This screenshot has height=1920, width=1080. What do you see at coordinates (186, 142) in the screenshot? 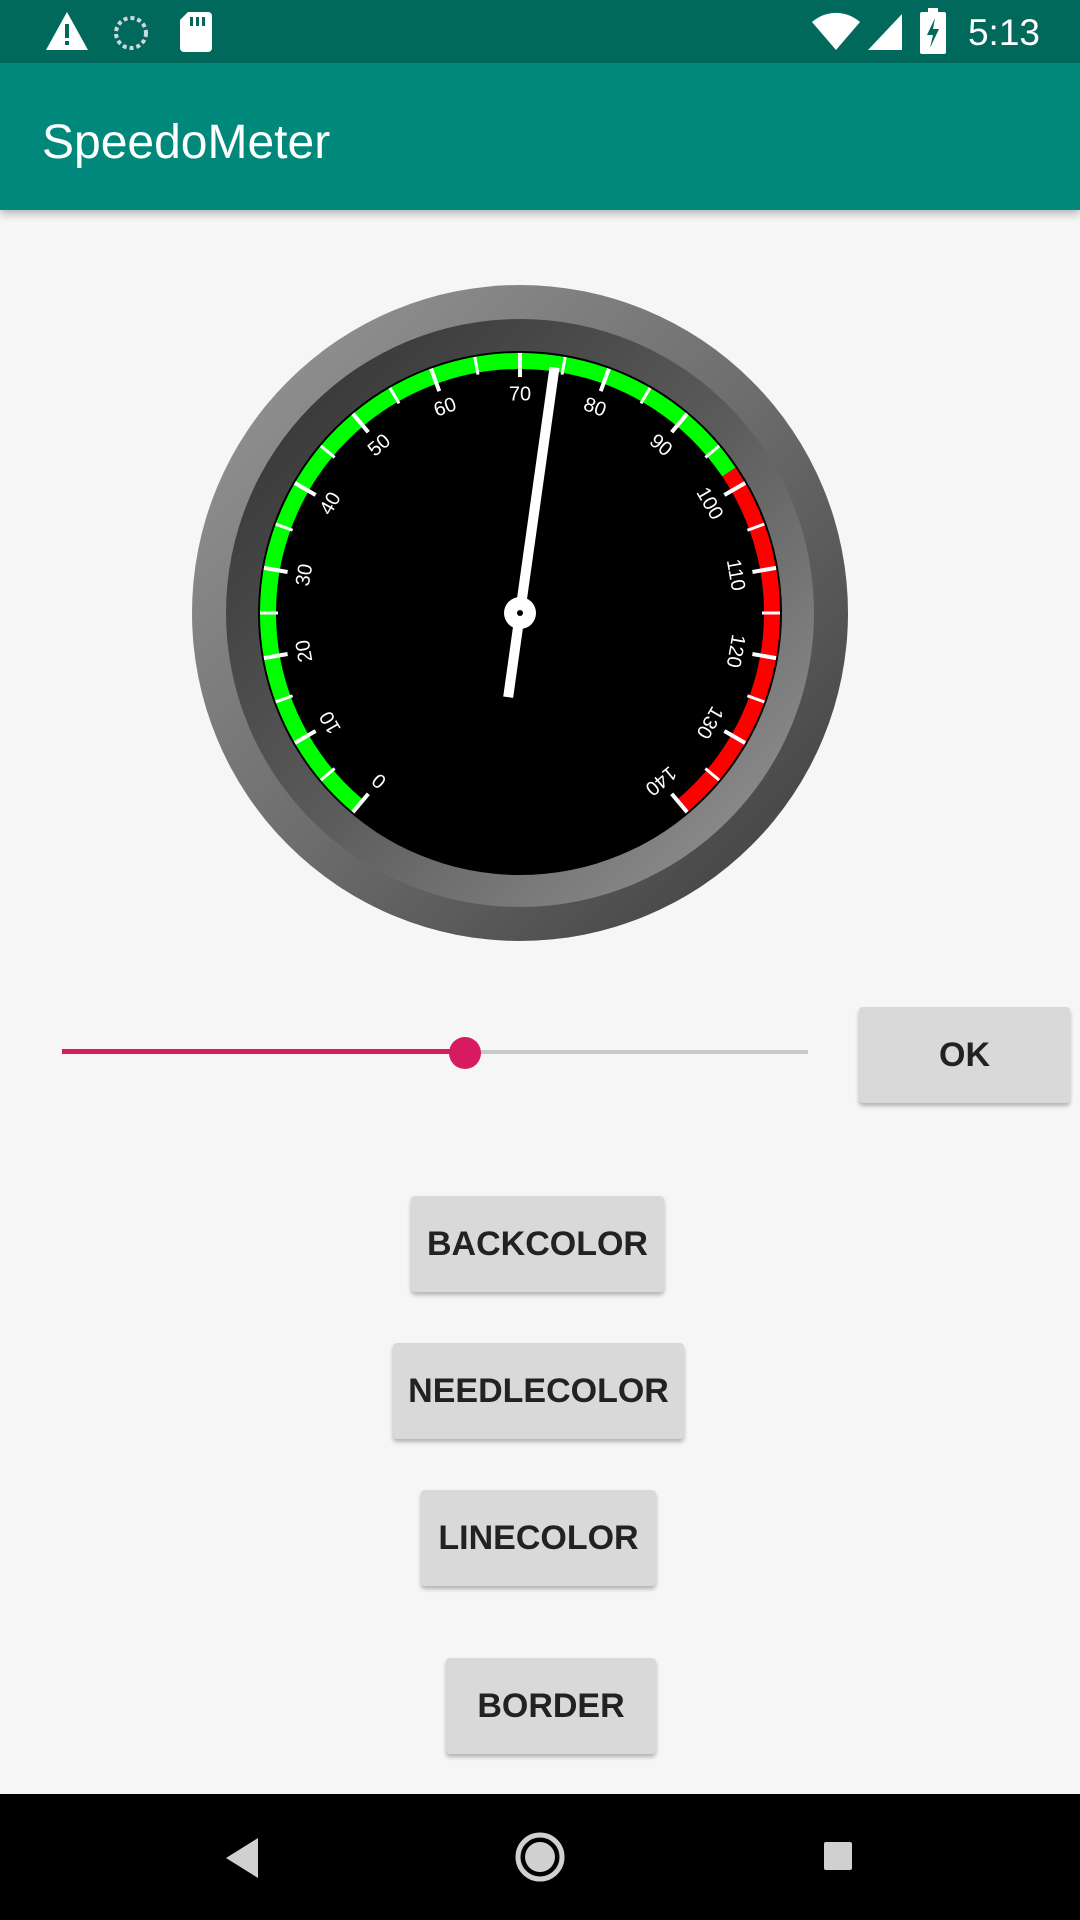
I see `app-title: SpeedoMeter` at bounding box center [186, 142].